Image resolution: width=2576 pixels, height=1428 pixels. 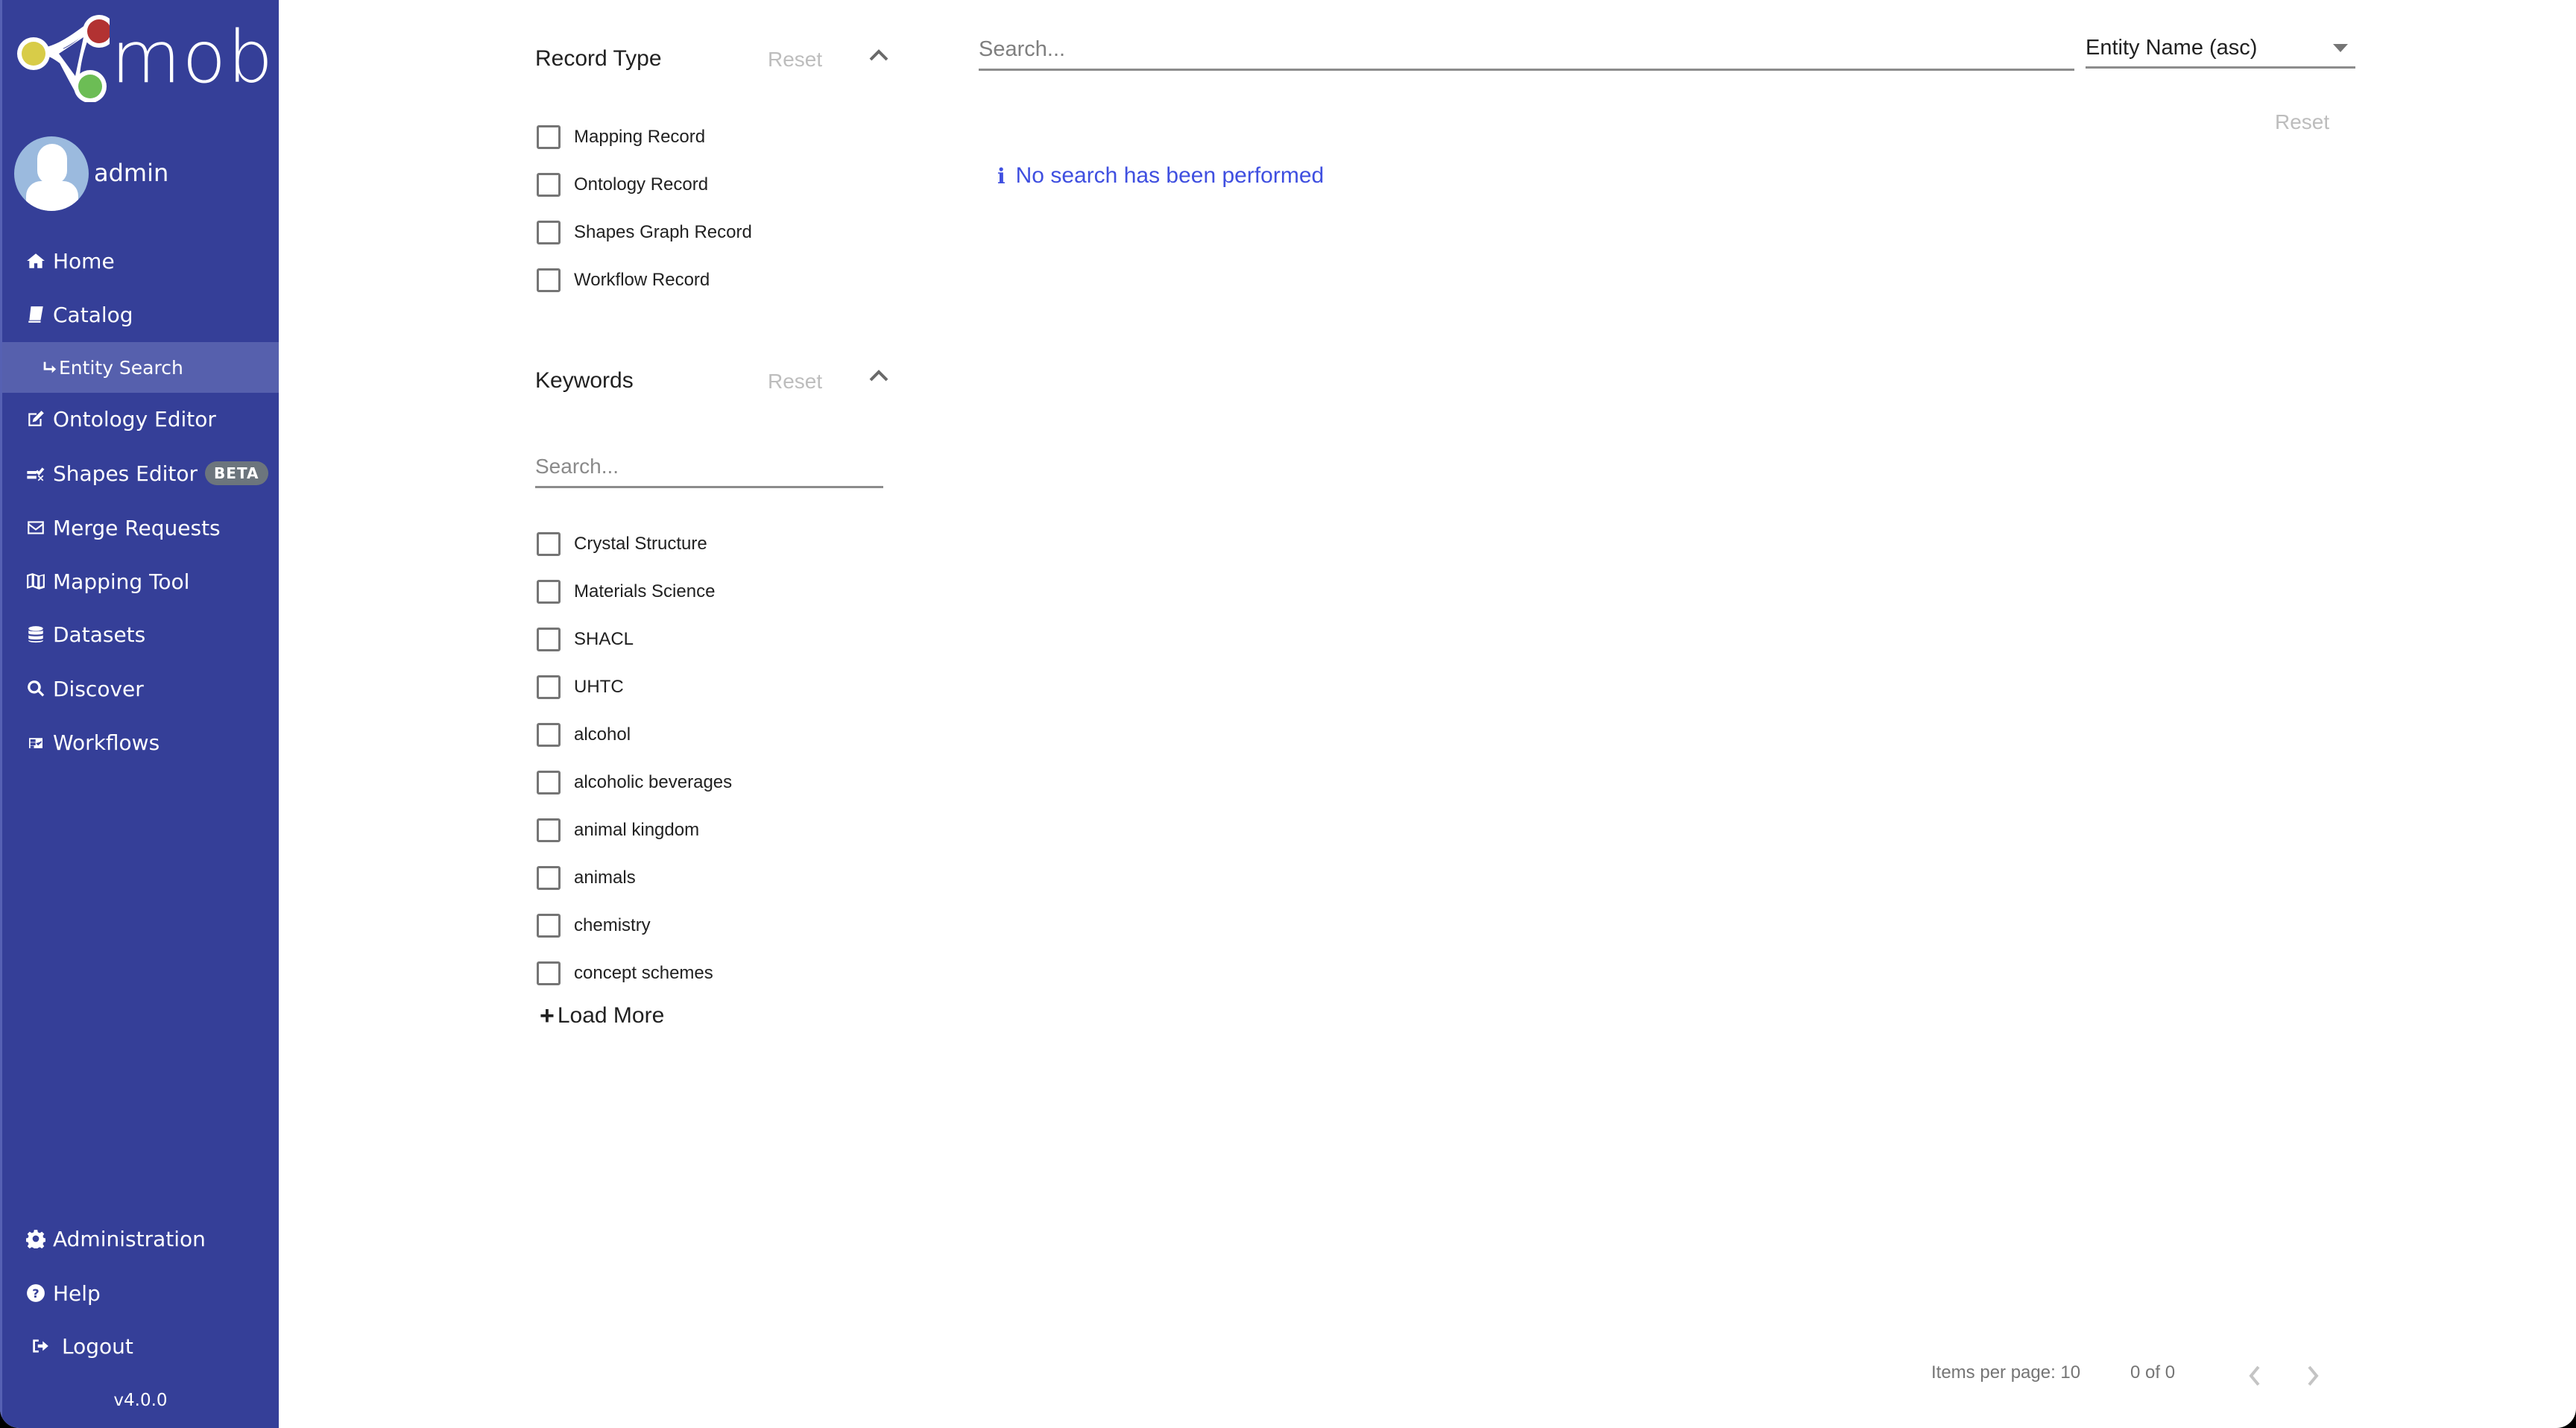 What do you see at coordinates (36, 419) in the screenshot?
I see `edit-icon` at bounding box center [36, 419].